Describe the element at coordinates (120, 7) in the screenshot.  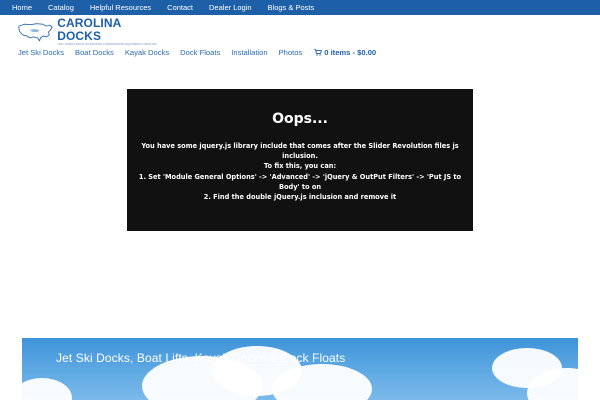
I see `topnav-helpful-resources-link: Helpful Resources` at that location.